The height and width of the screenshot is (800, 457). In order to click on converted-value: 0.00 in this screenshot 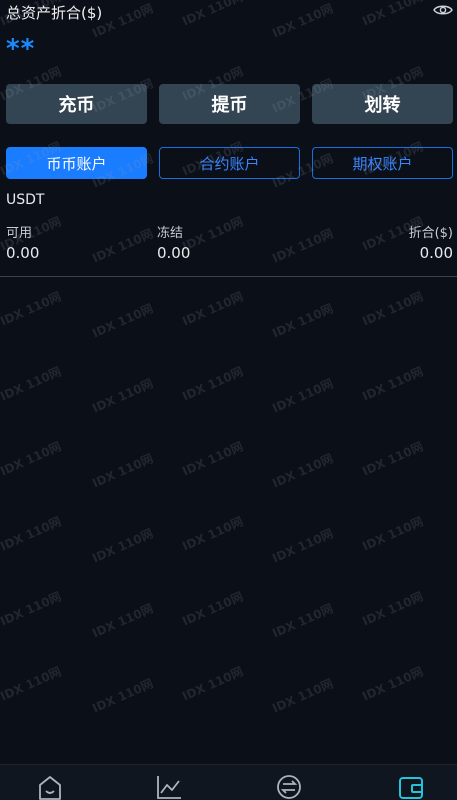, I will do `click(436, 253)`.